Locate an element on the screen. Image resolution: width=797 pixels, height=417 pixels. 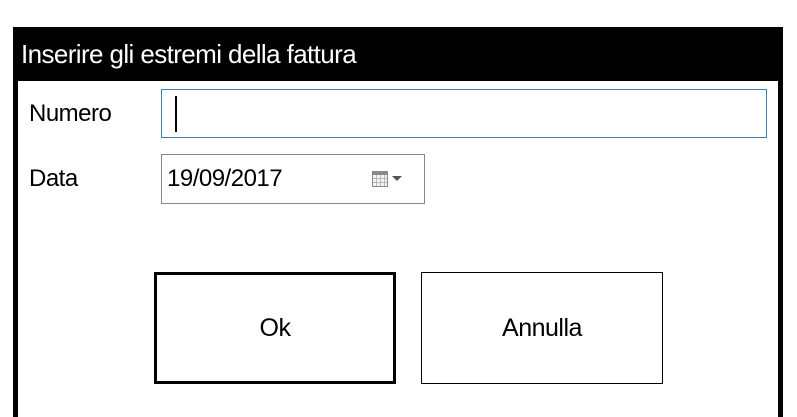
dialog-title: Inserire gli estremi della fattura is located at coordinates (398, 54).